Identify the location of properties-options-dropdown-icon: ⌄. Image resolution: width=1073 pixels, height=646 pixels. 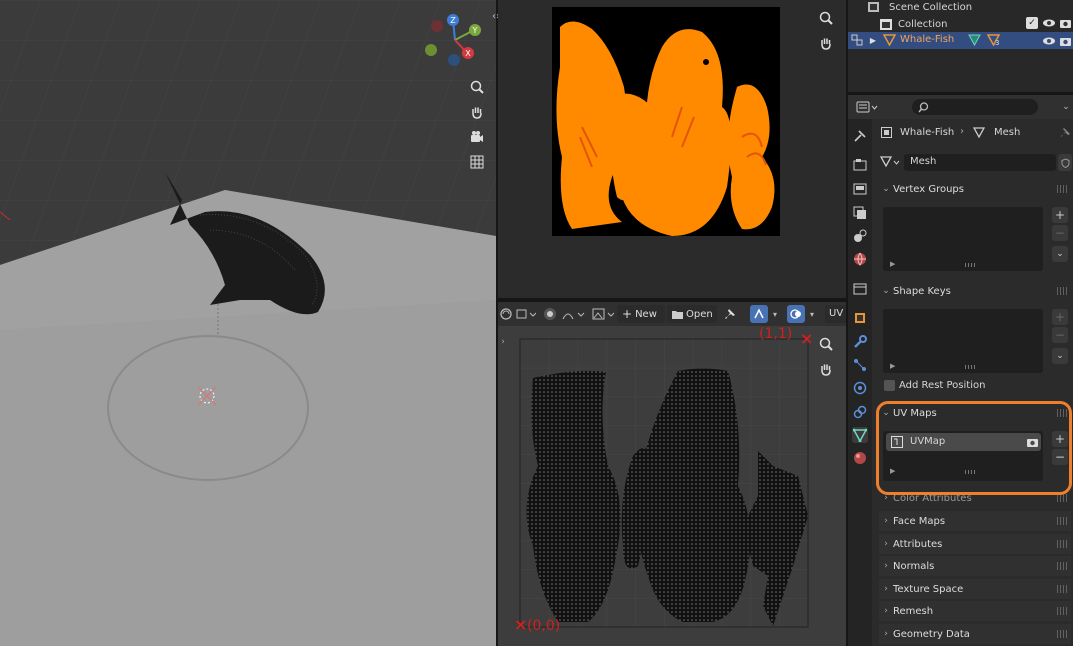
(1066, 107).